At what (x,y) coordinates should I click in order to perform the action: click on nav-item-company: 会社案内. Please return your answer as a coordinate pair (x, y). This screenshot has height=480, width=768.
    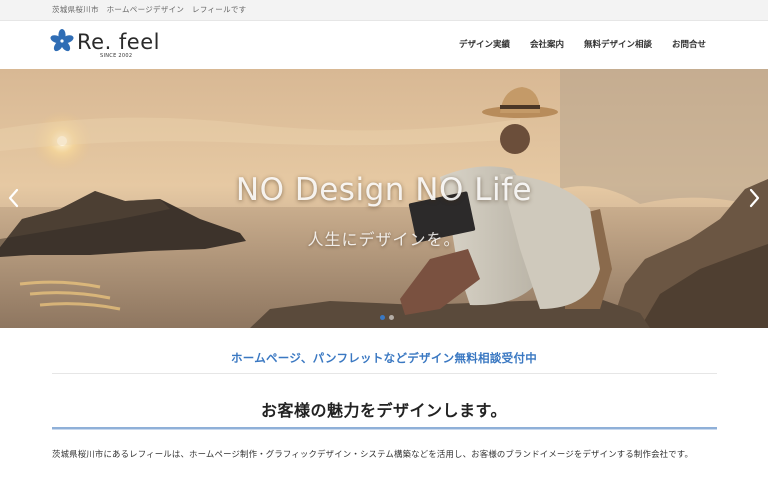
    Looking at the image, I should click on (547, 44).